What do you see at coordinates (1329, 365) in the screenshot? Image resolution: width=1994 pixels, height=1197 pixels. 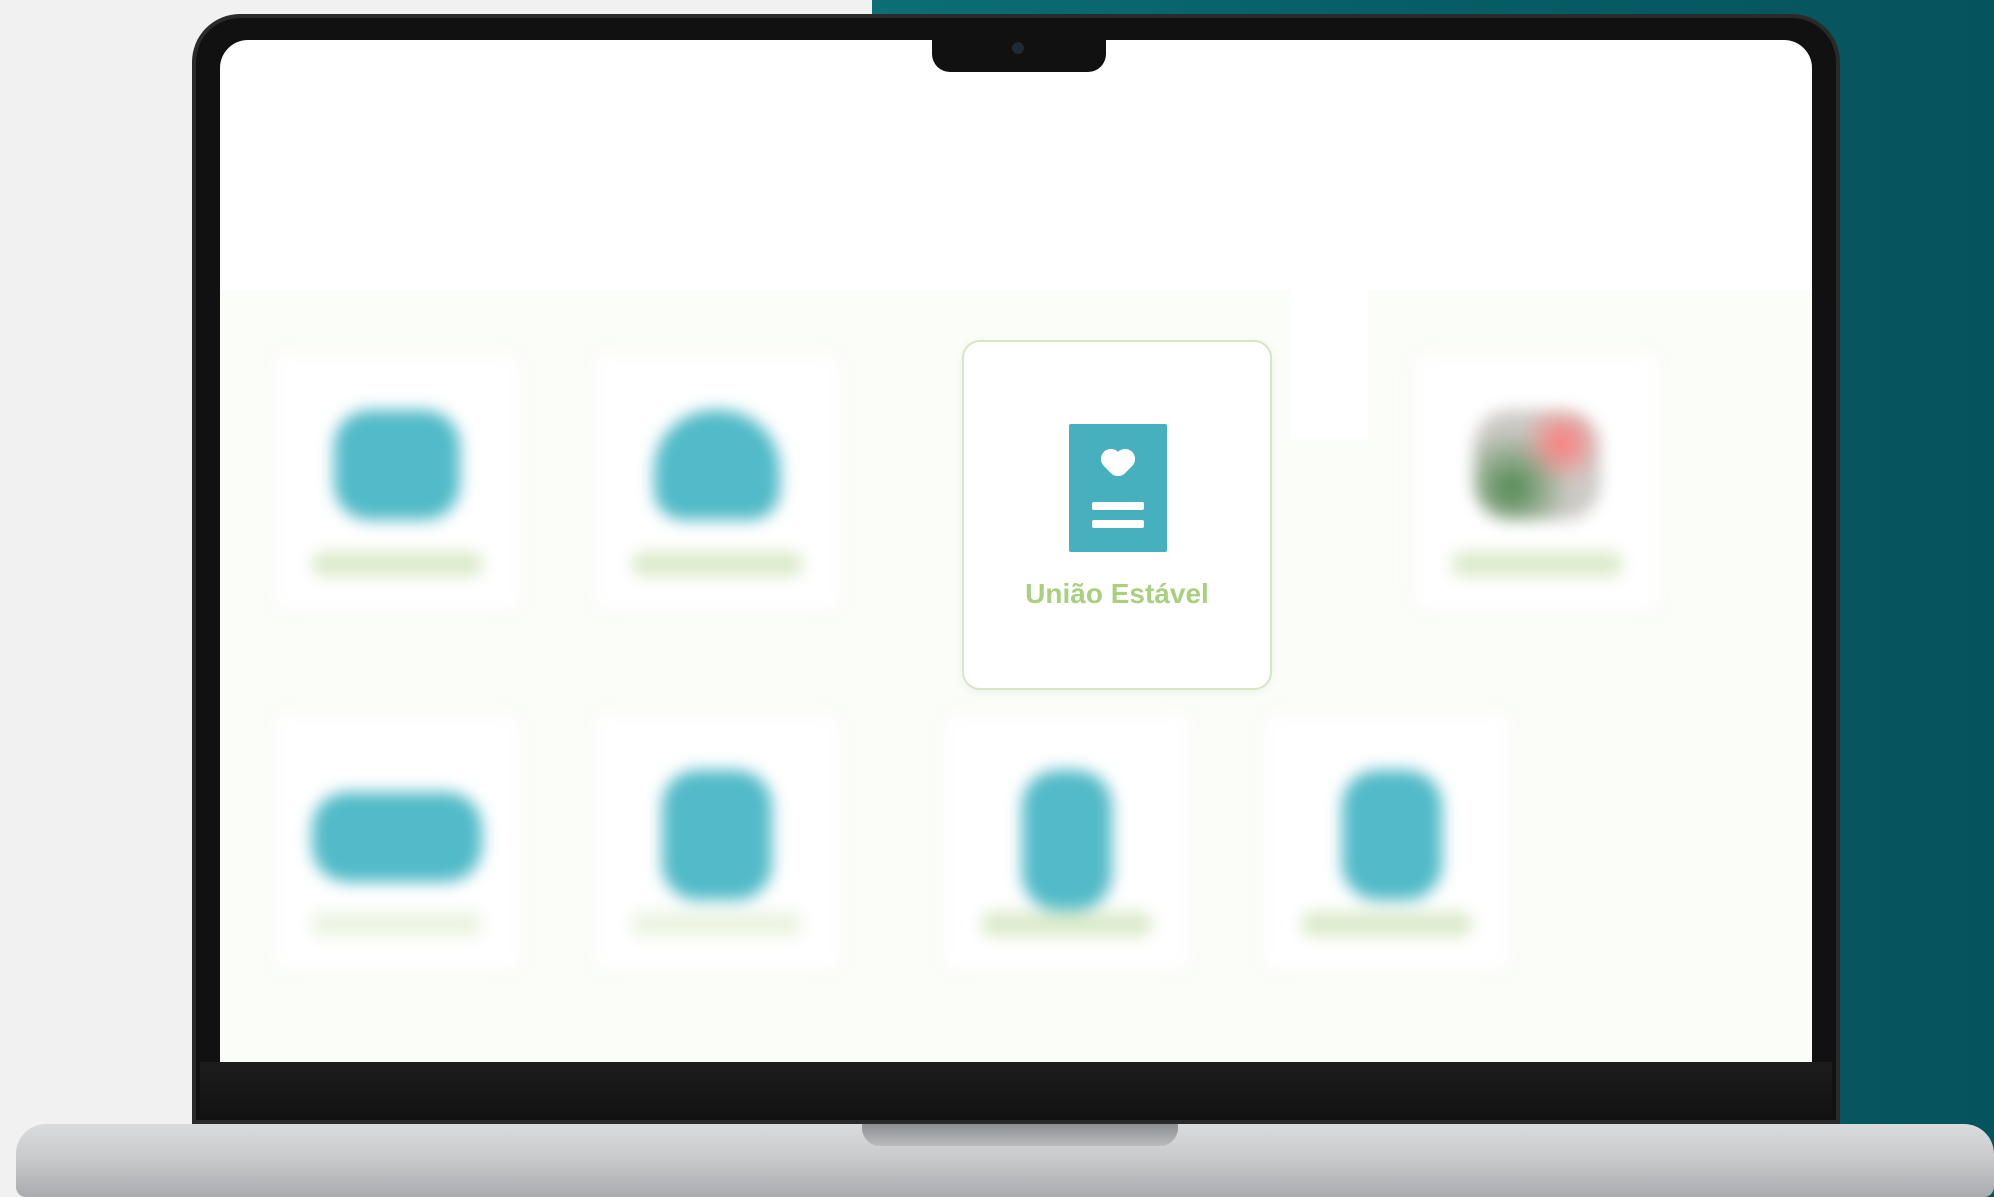 I see `screen-patch` at bounding box center [1329, 365].